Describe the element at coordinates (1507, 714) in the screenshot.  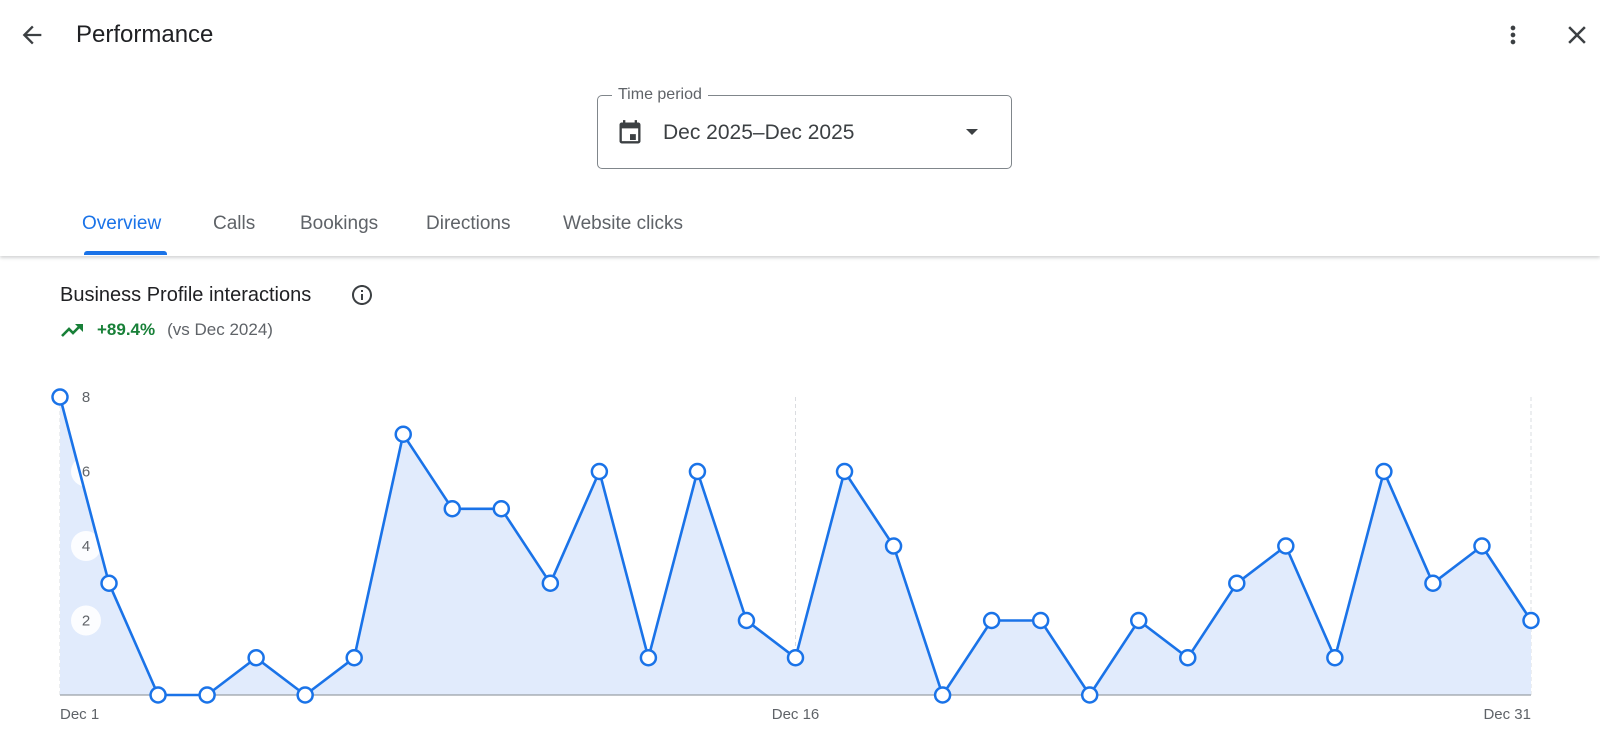
I see `x-tick-label: Dec 31` at that location.